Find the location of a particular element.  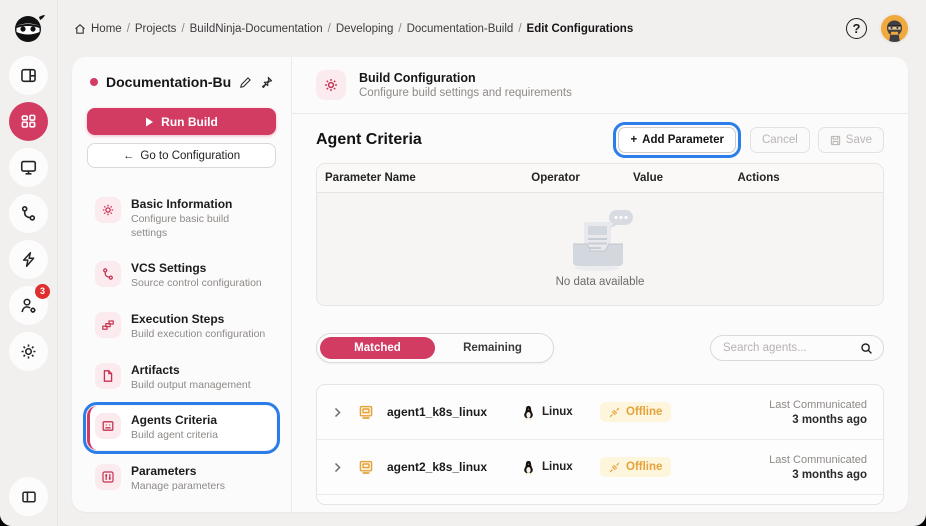

table-header: Parameter Name Operator Value Actions is located at coordinates (600, 178).